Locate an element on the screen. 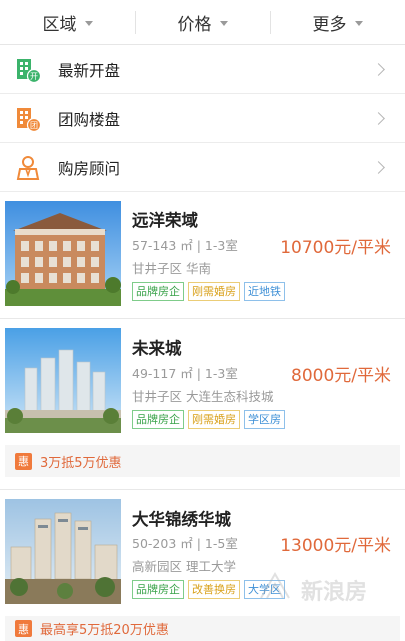 This screenshot has width=405, height=641. menu-item-advisor: 购房顾问 is located at coordinates (202, 168).